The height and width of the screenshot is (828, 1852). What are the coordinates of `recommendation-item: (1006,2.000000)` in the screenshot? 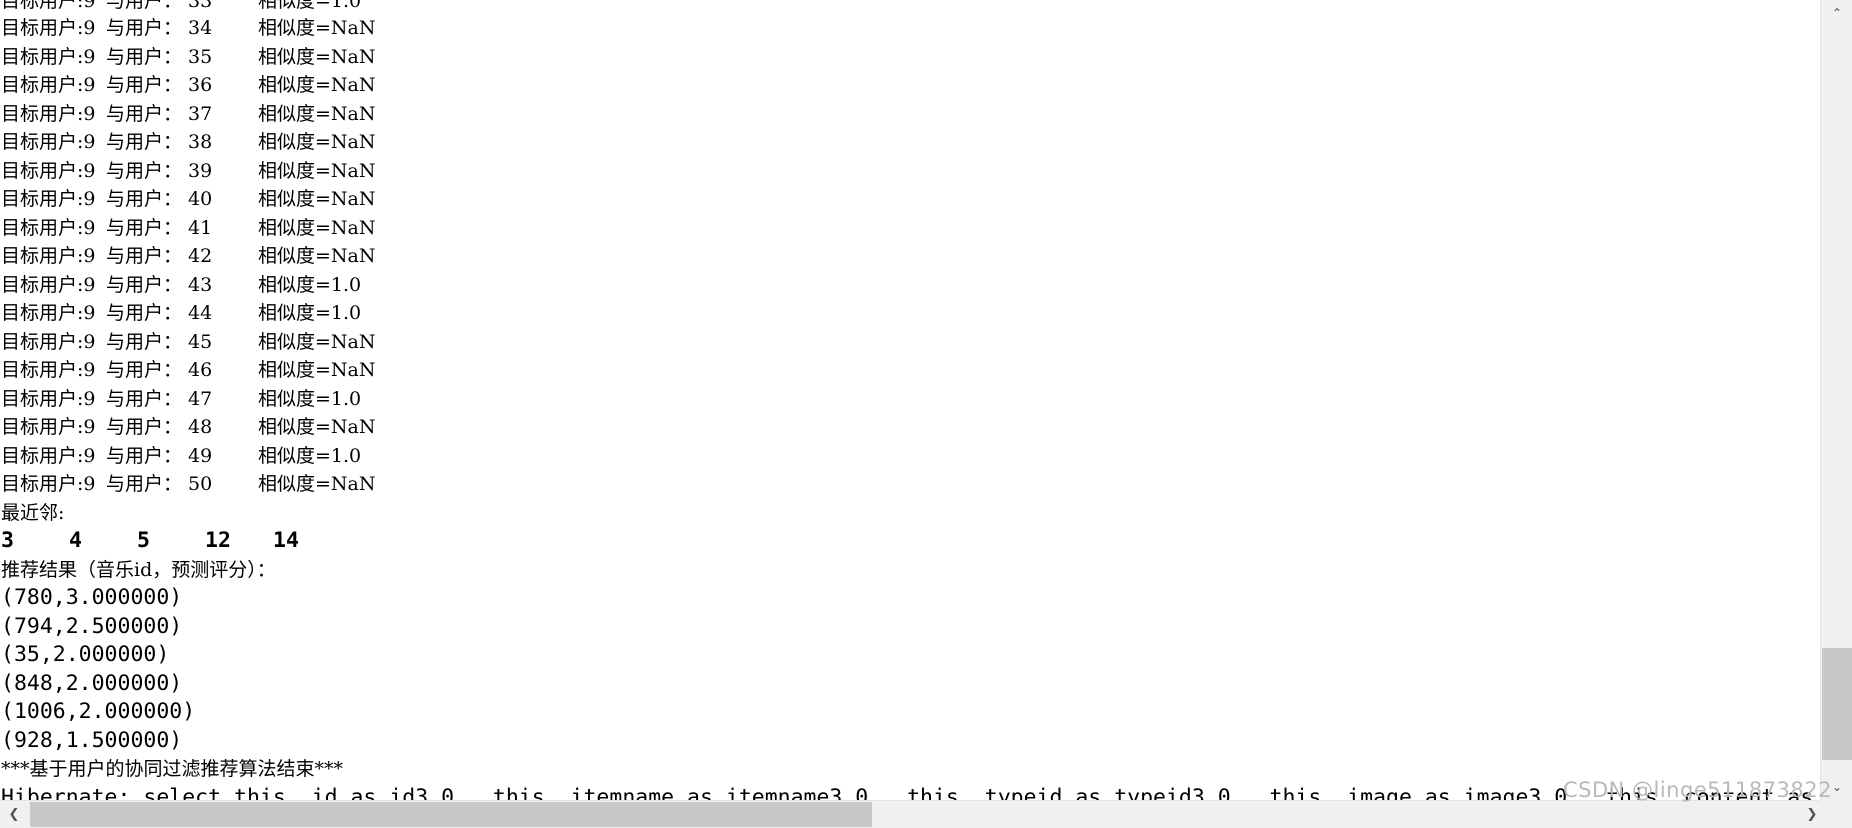 It's located at (98, 711).